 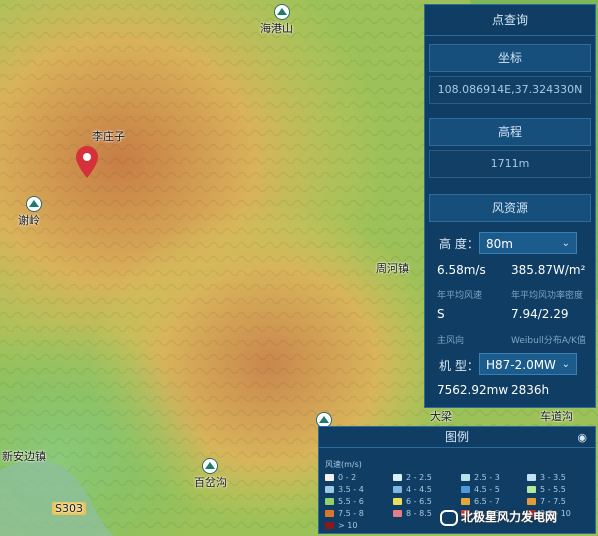 I want to click on legend-item-label: > 10, so click(x=348, y=525).